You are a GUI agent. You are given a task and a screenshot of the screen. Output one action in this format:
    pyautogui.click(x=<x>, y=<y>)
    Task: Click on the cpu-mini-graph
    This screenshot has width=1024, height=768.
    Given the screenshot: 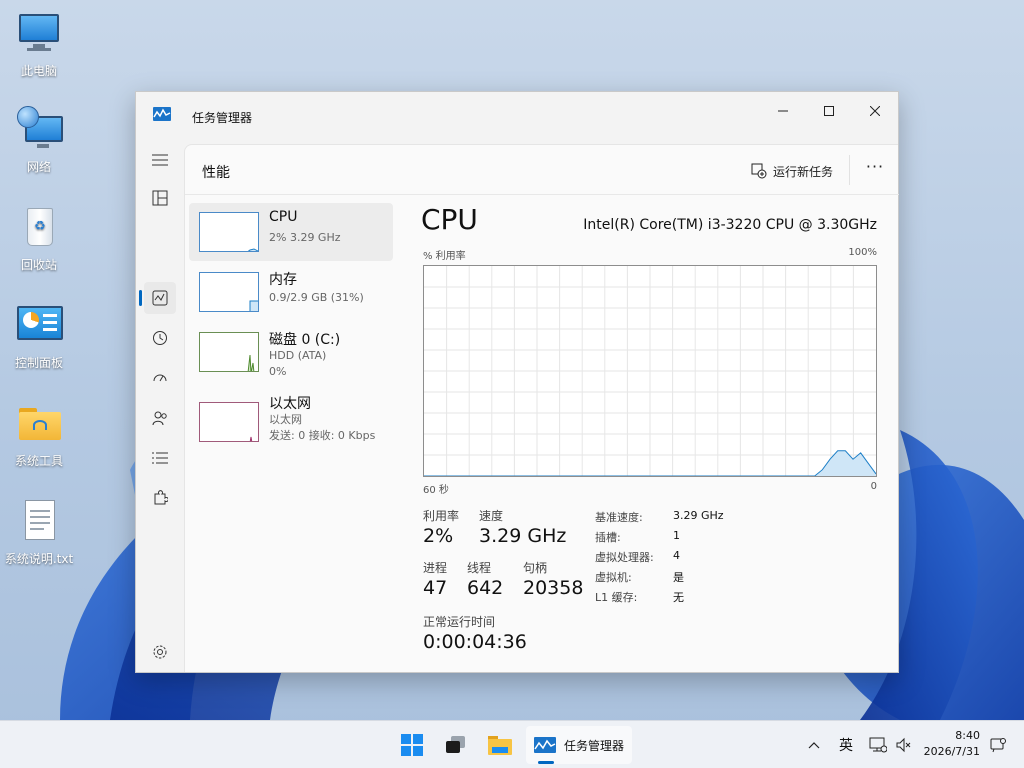 What is the action you would take?
    pyautogui.click(x=229, y=232)
    